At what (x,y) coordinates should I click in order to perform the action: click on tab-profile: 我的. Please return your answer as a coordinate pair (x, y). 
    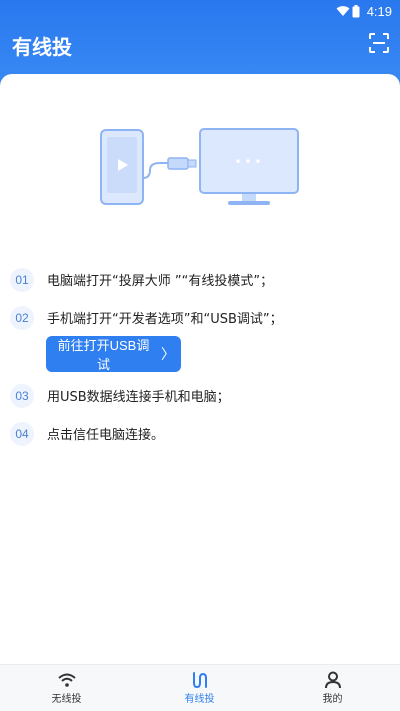
    Looking at the image, I should click on (332, 688).